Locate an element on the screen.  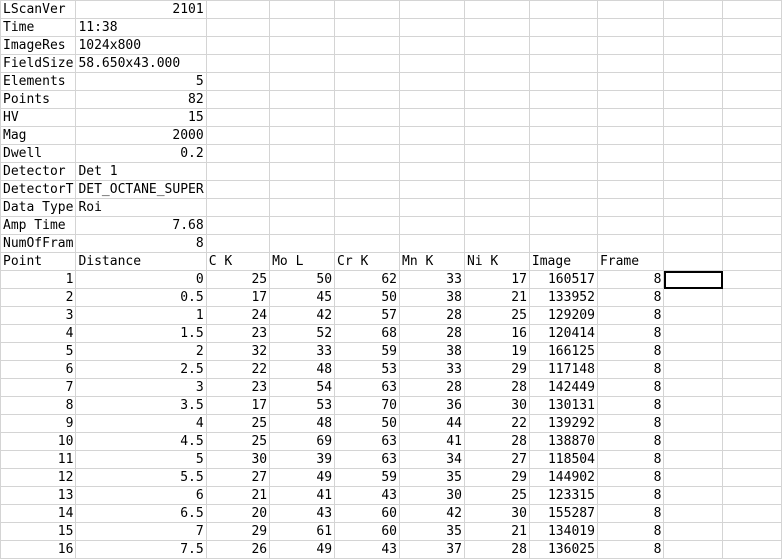
data-cell: 129209 is located at coordinates (563, 315).